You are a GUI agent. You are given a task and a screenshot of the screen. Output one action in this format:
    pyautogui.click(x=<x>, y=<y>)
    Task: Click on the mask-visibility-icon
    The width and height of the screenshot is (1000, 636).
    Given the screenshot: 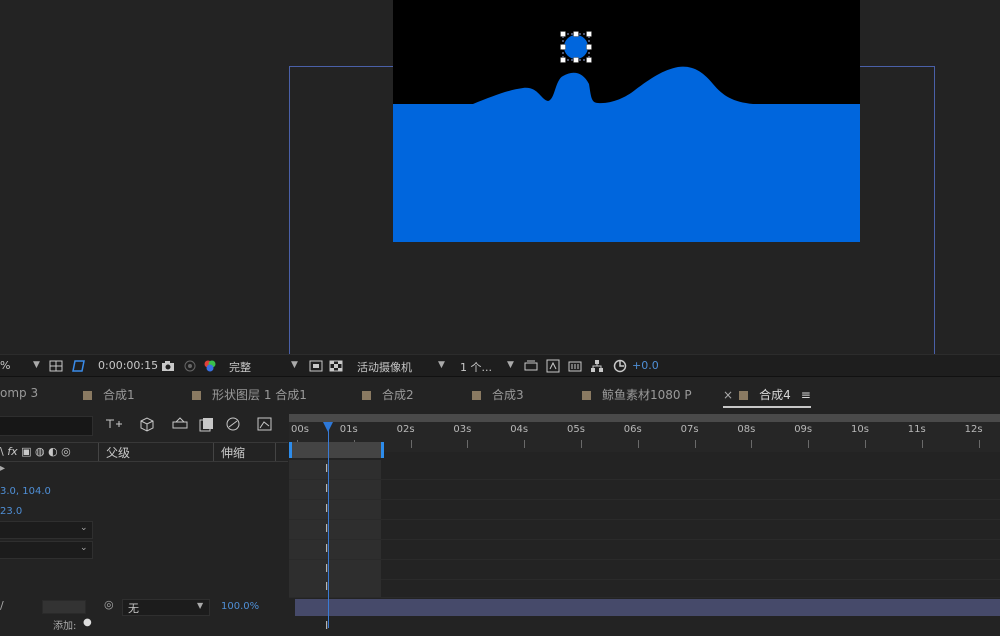 What is the action you would take?
    pyautogui.click(x=78, y=366)
    